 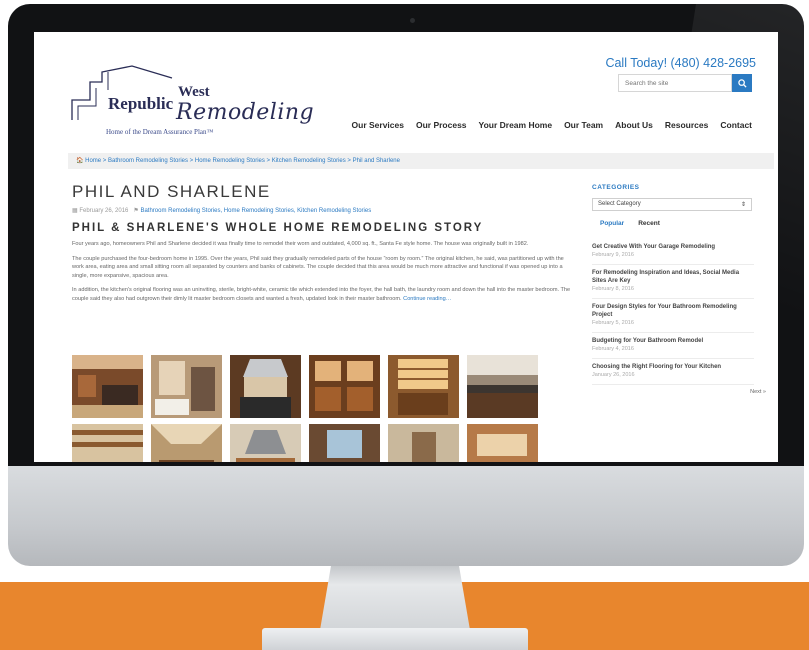 I want to click on post-date: February 8, 2016, so click(x=613, y=289).